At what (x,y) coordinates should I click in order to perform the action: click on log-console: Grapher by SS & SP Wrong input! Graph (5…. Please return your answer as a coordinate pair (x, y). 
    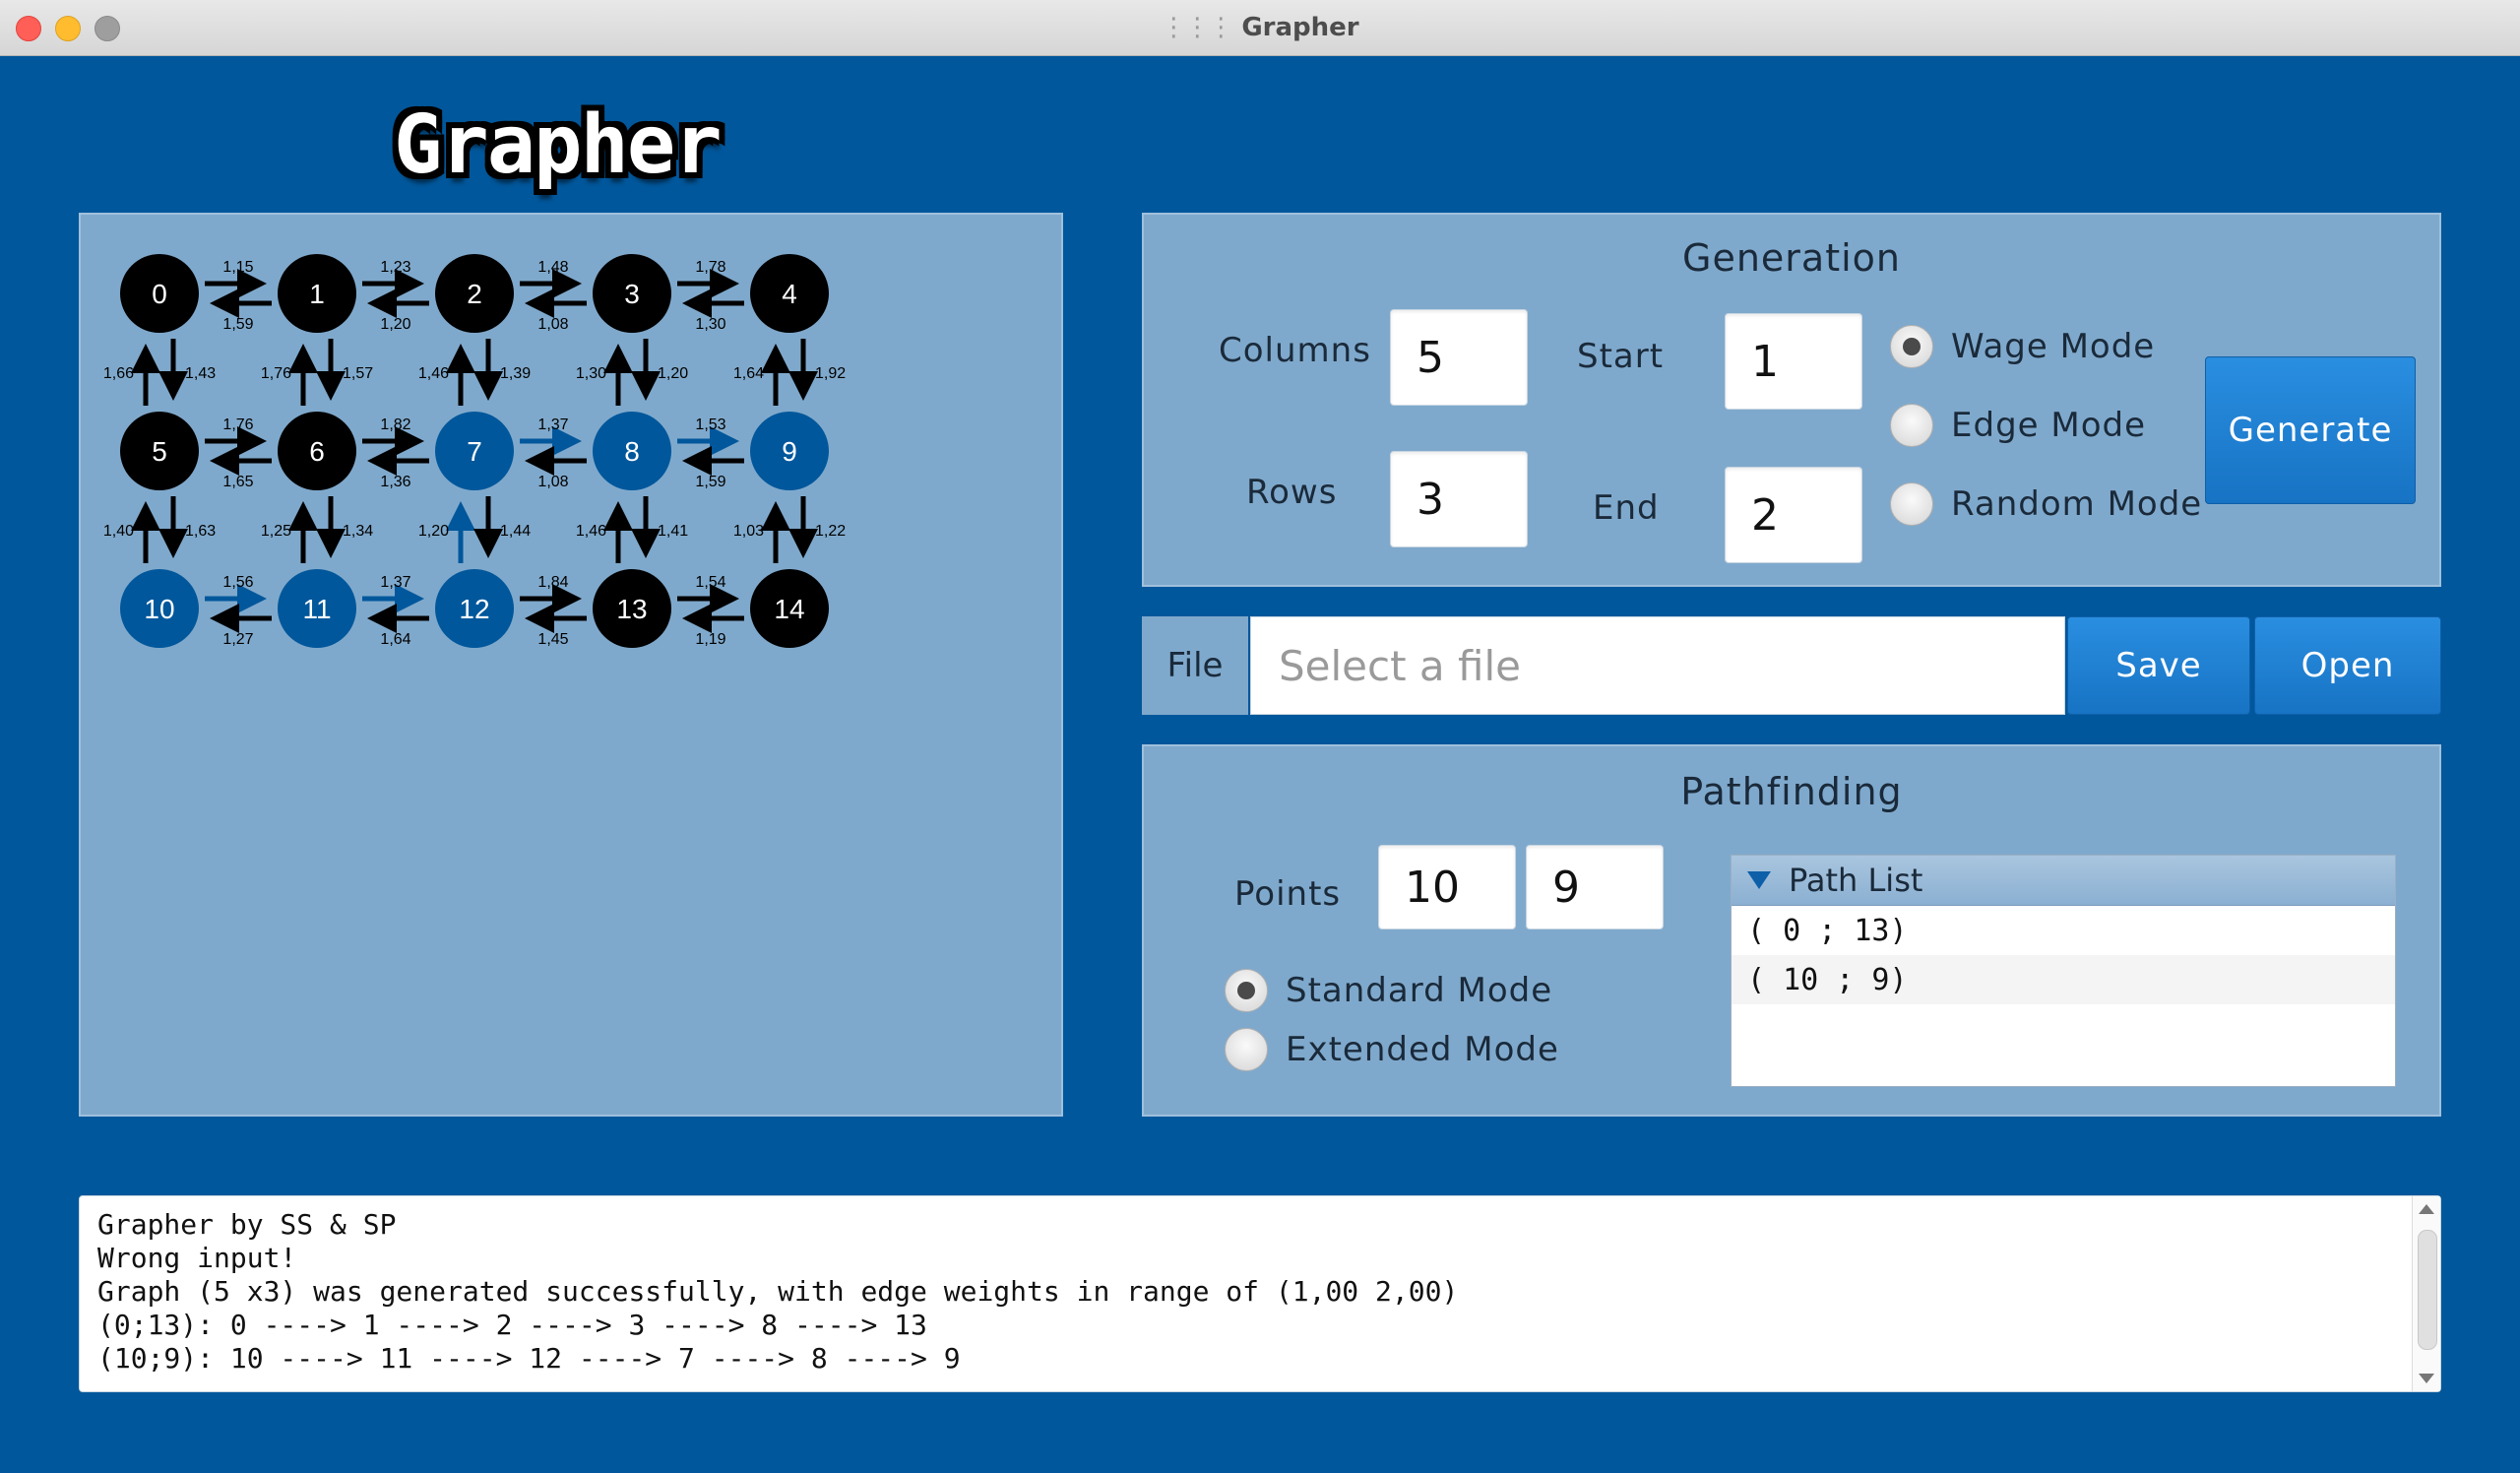
    Looking at the image, I should click on (1260, 1293).